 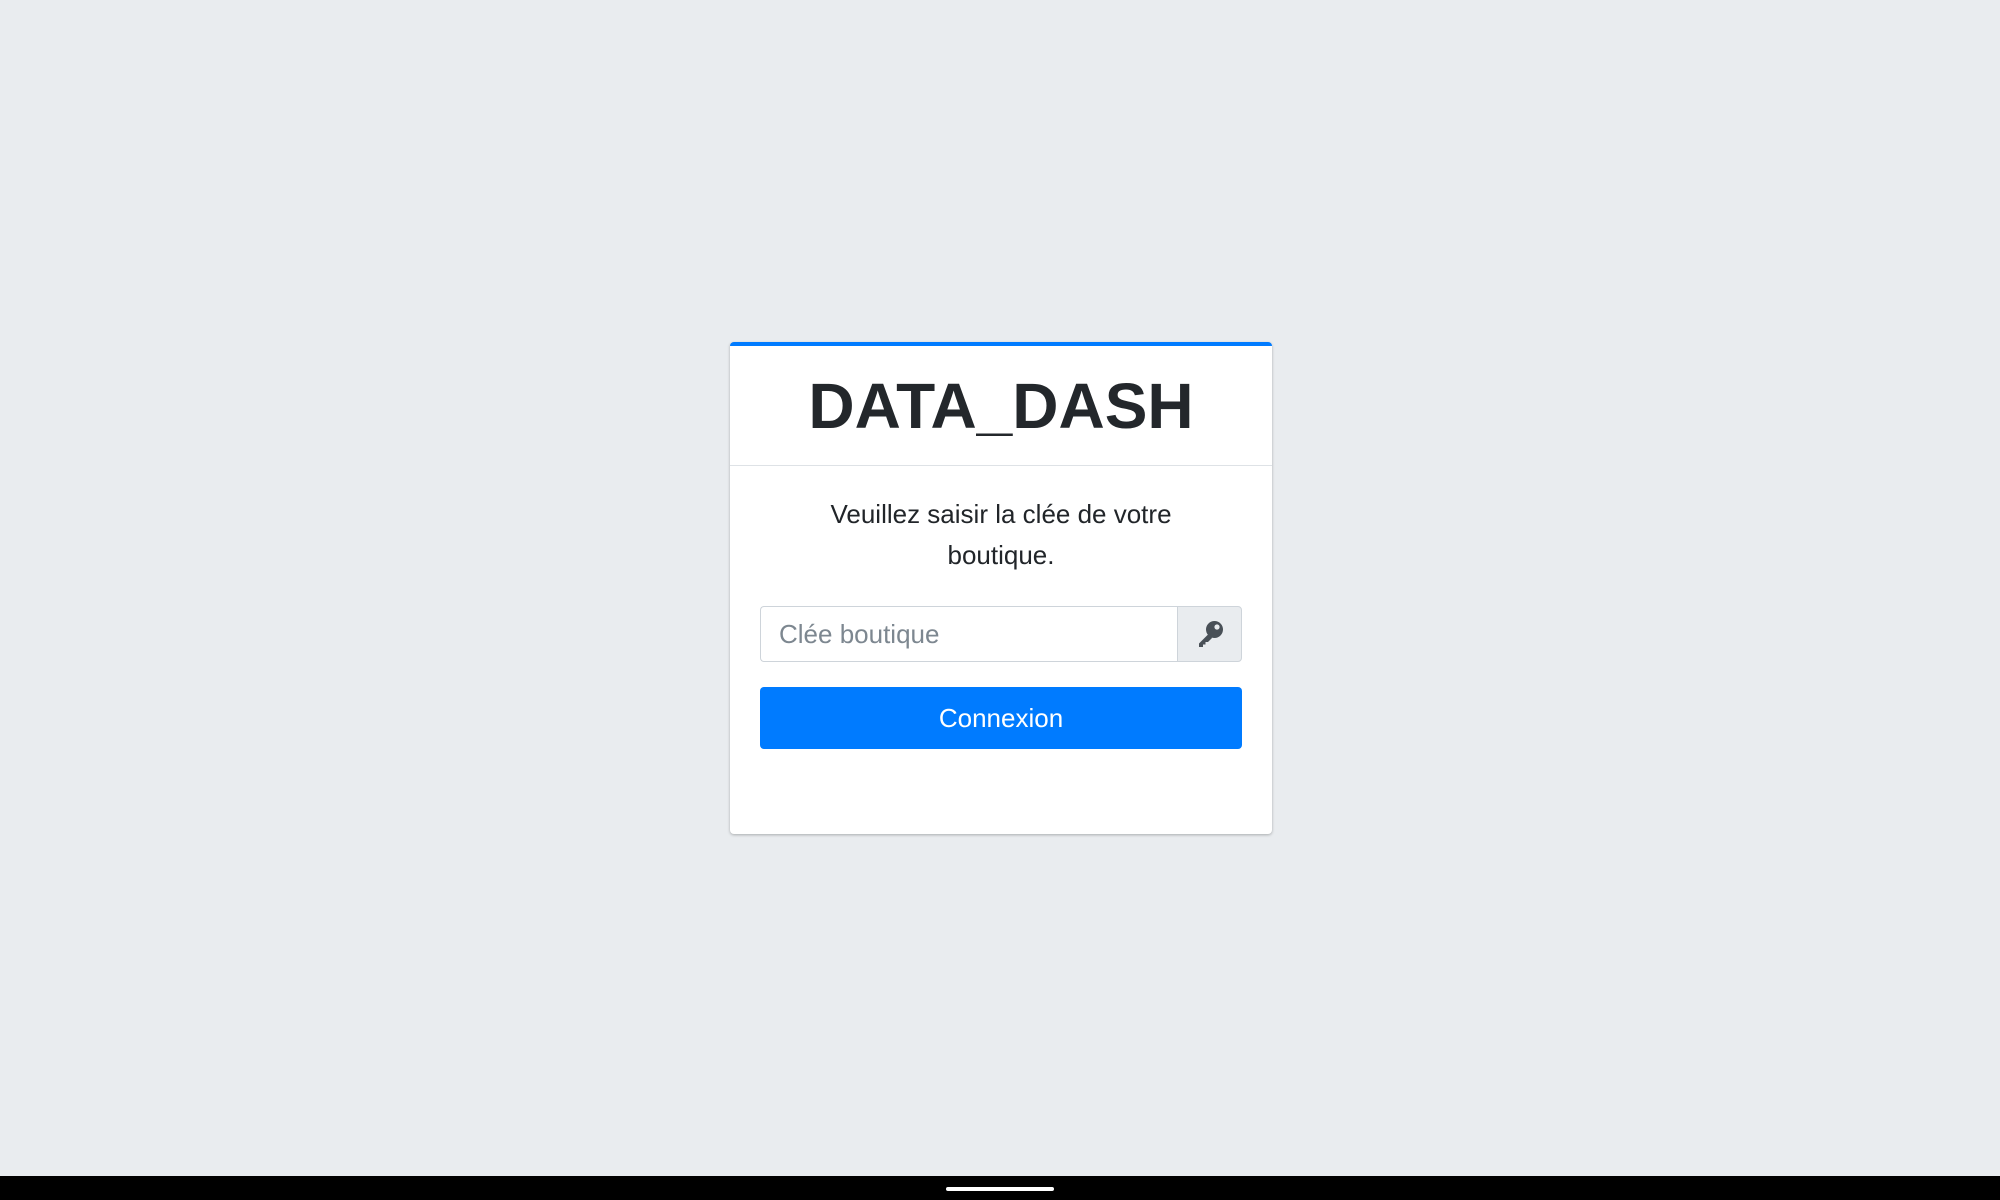 What do you see at coordinates (1001, 718) in the screenshot?
I see `login-button: Connexion` at bounding box center [1001, 718].